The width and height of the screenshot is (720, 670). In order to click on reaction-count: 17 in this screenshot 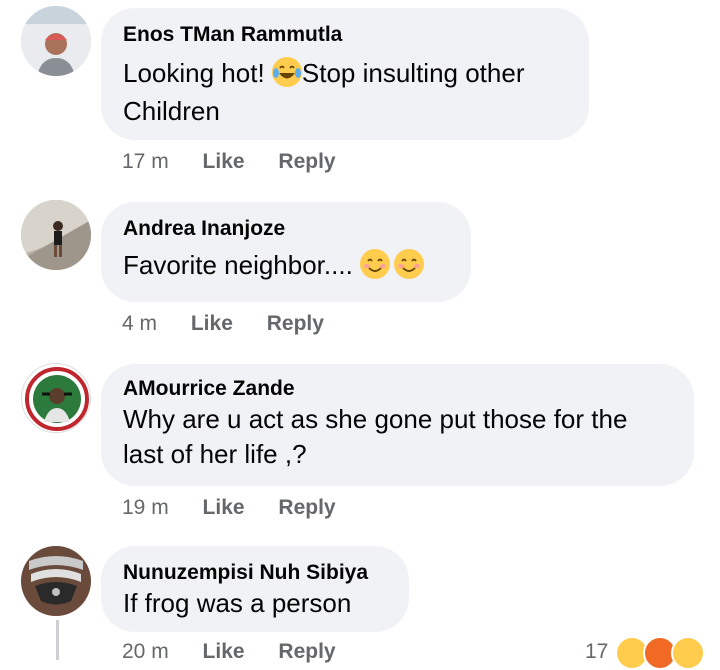, I will do `click(597, 651)`.